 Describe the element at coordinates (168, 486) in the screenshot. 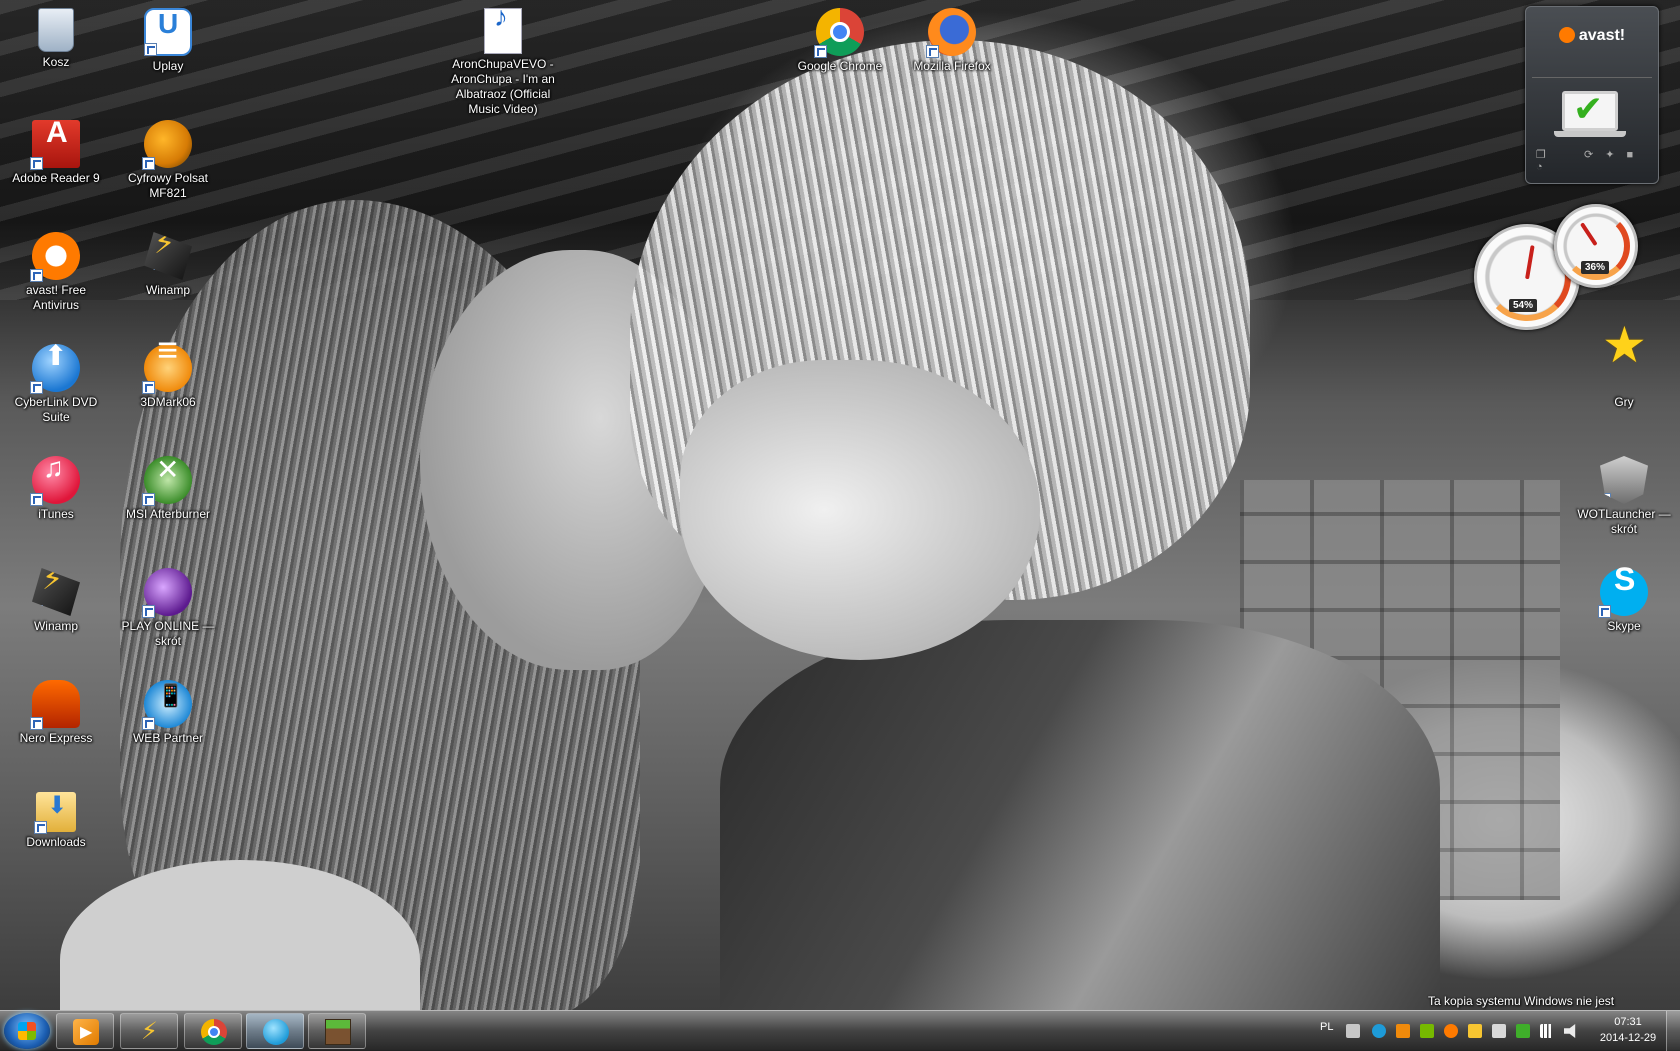

I see `desktop-icon-msi-afterburner: MSI Afterburner` at that location.